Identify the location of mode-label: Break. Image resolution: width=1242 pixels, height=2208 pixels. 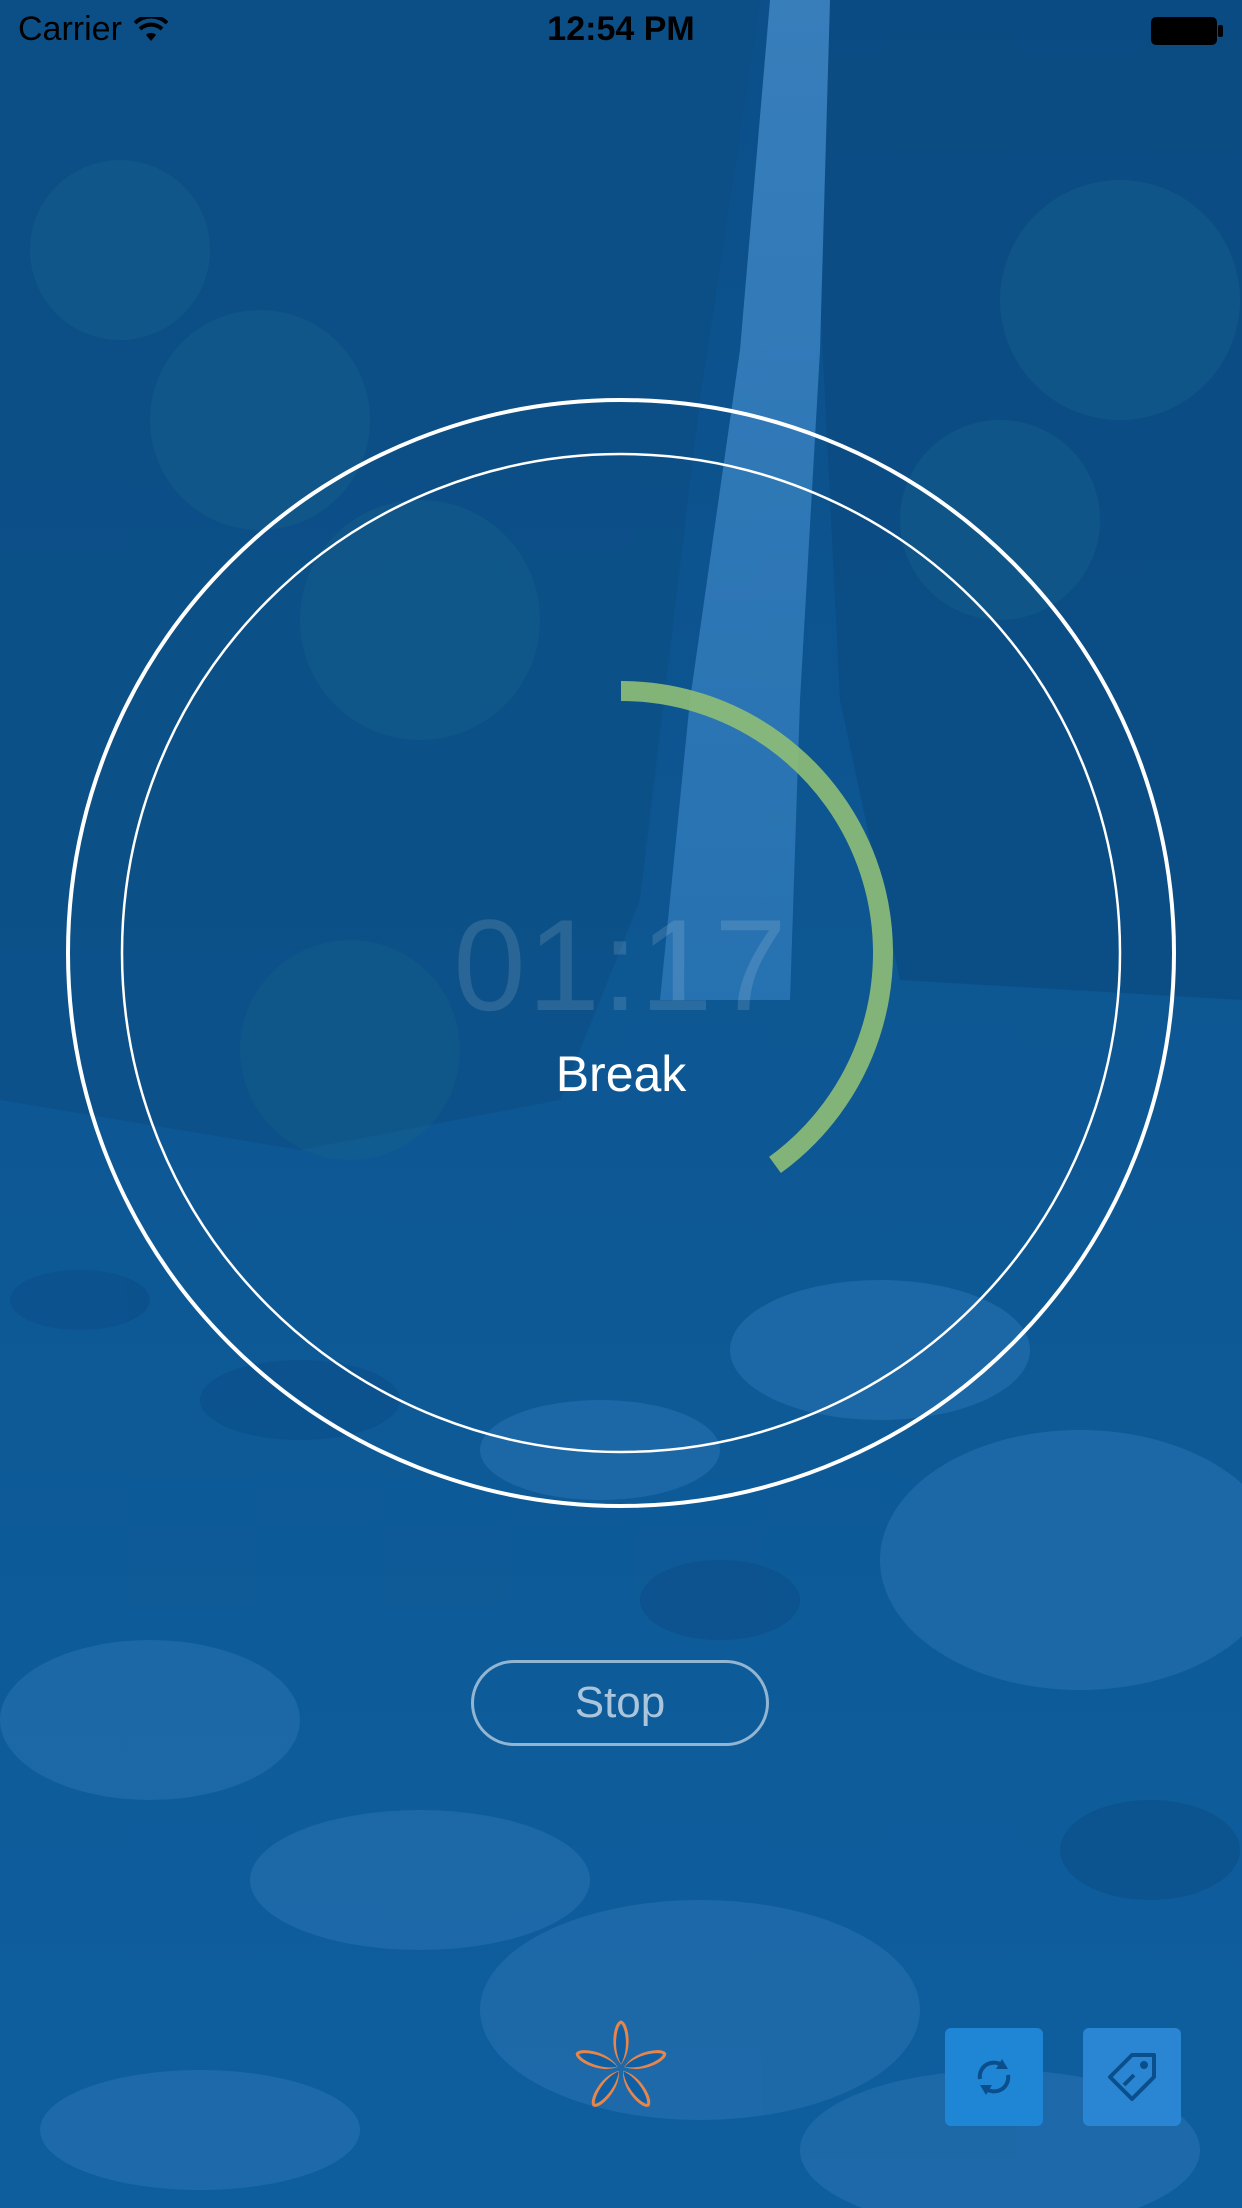
(621, 1074).